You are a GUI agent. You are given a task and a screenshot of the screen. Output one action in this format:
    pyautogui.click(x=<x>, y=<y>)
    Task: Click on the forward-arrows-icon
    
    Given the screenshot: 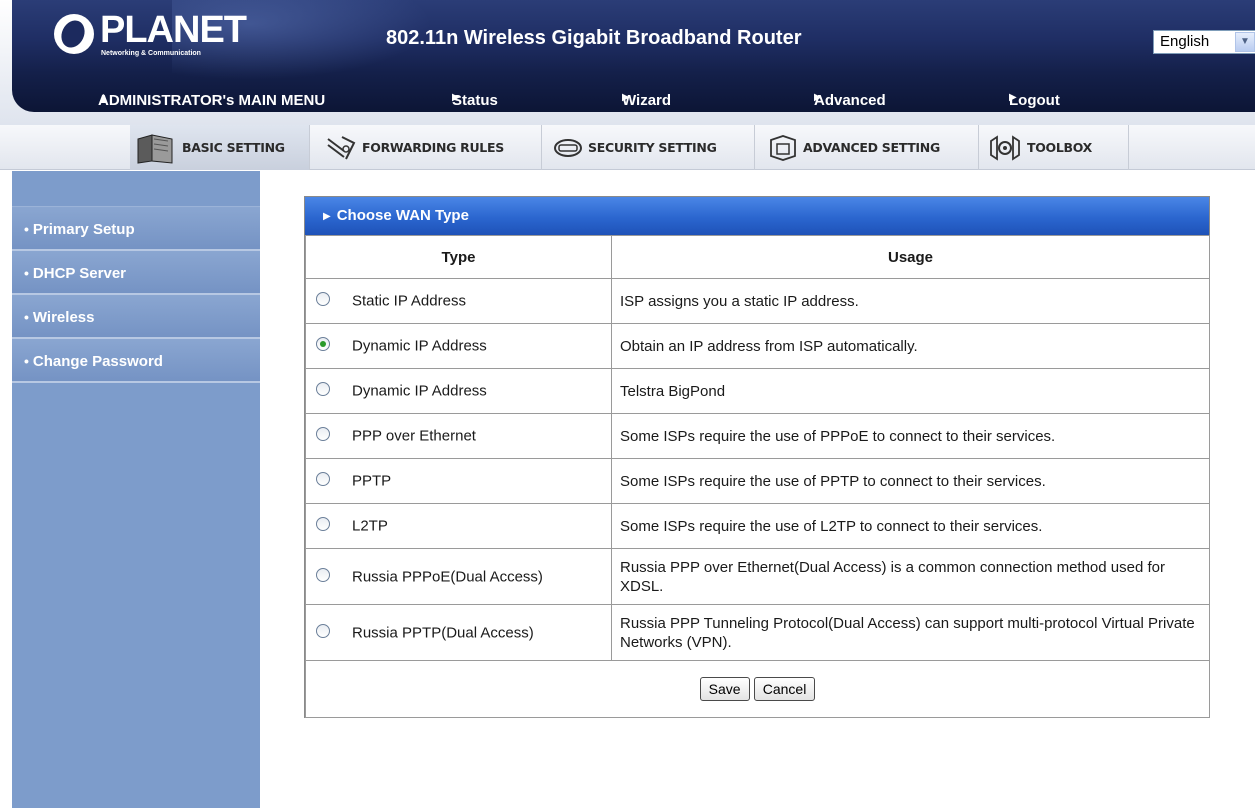 What is the action you would take?
    pyautogui.click(x=341, y=147)
    